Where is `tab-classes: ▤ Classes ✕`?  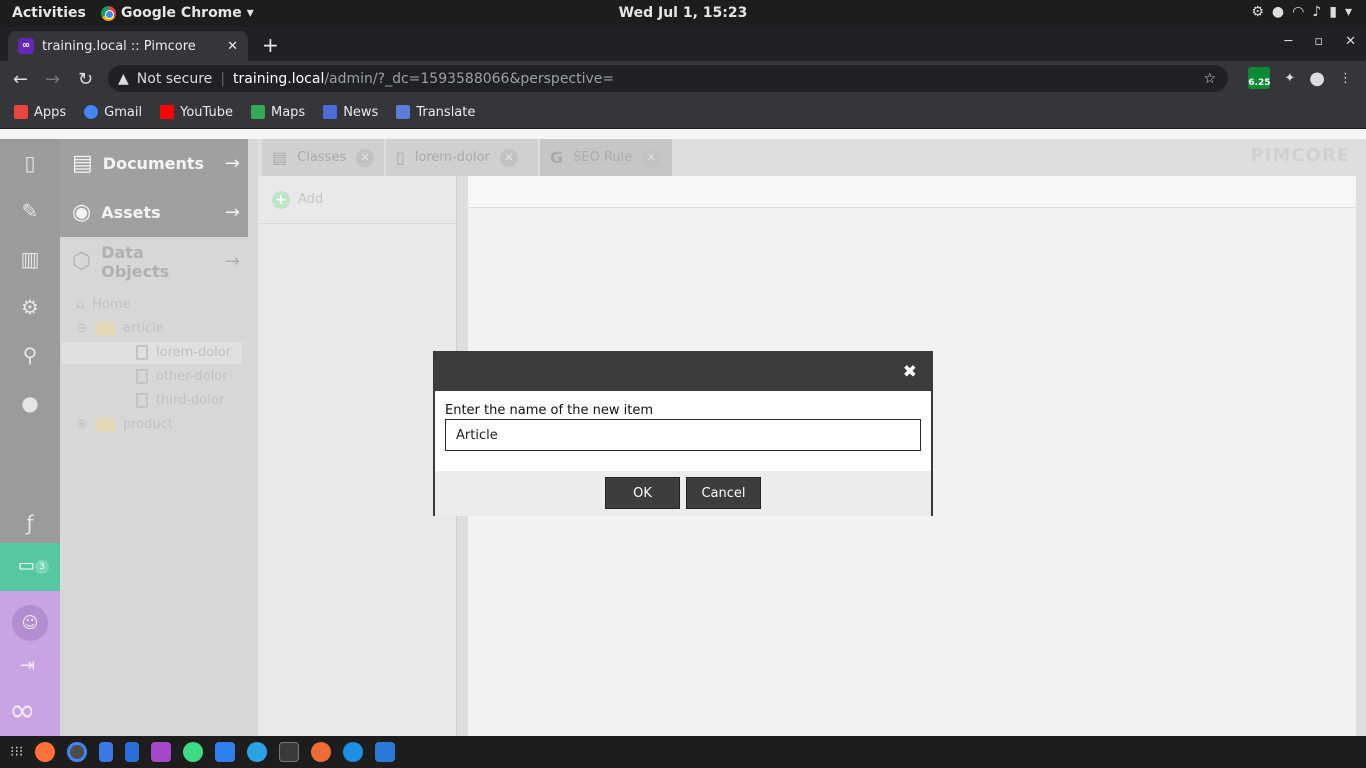
tab-classes: ▤ Classes ✕ is located at coordinates (323, 157).